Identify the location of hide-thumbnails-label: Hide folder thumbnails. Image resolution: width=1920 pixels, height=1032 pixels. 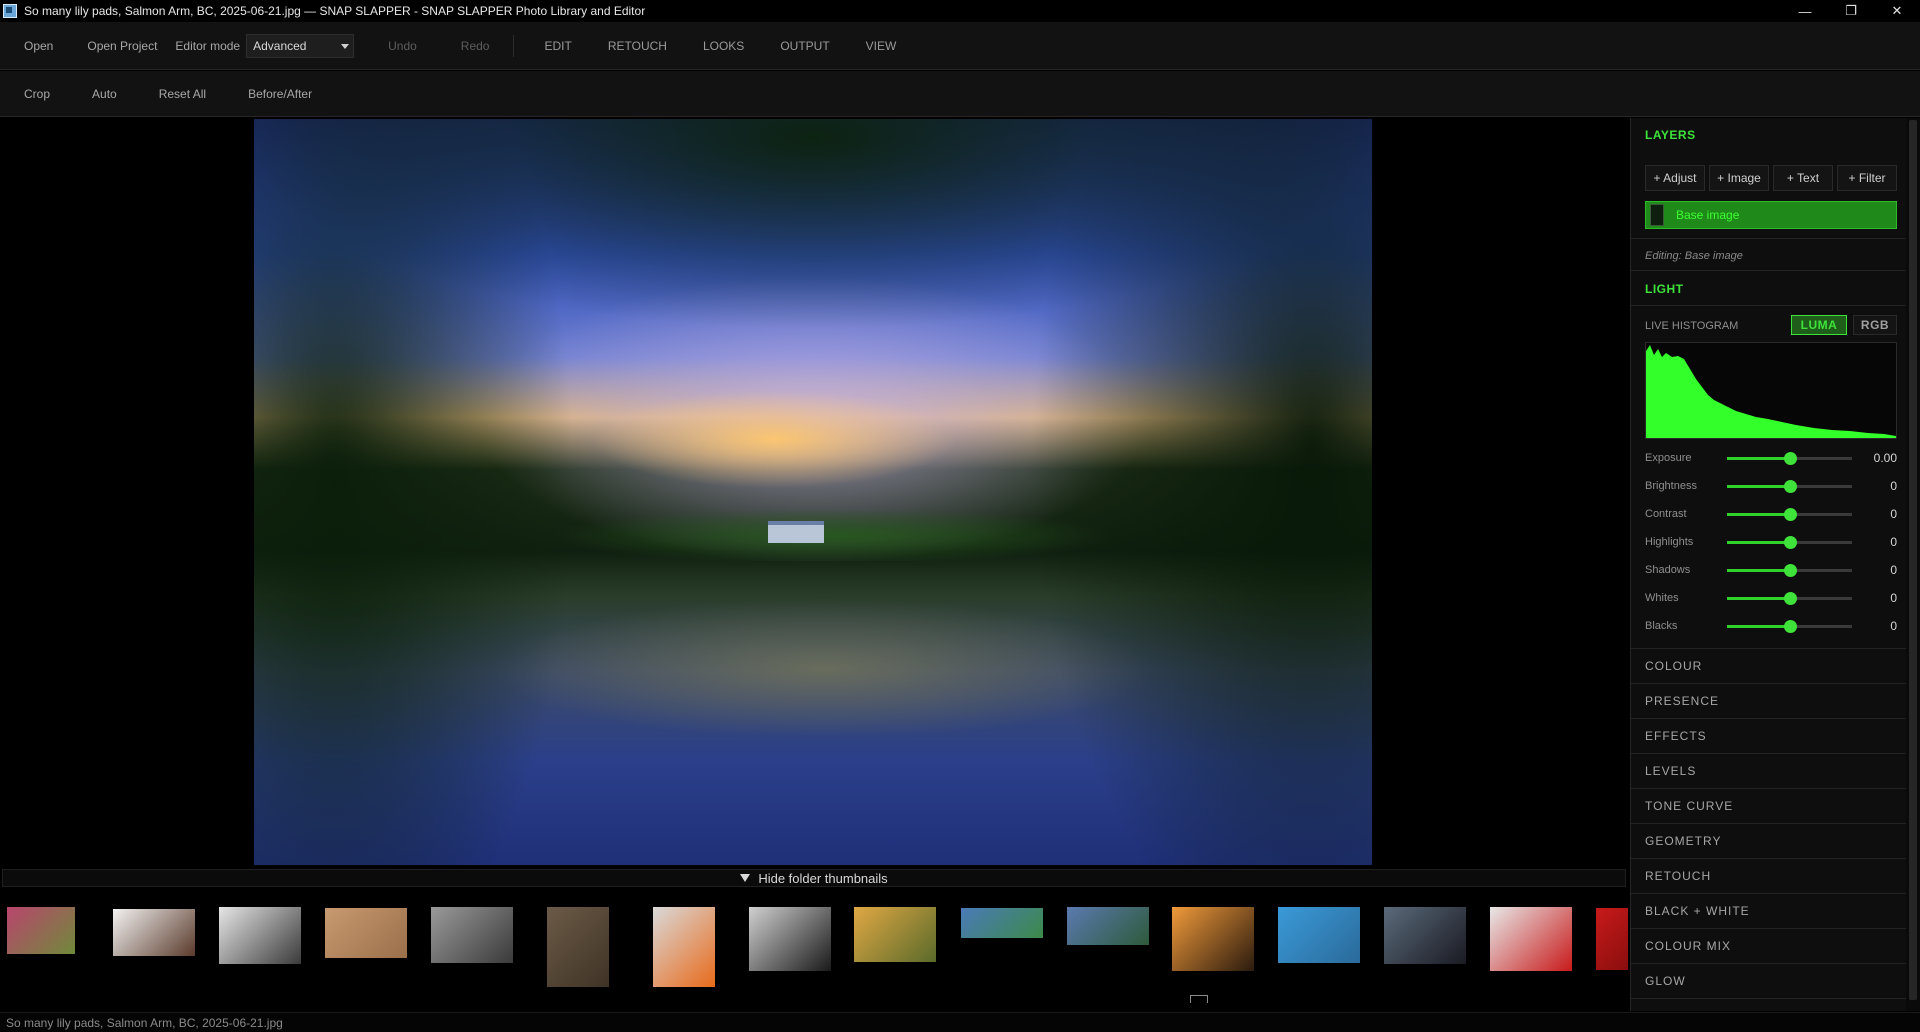
(823, 878).